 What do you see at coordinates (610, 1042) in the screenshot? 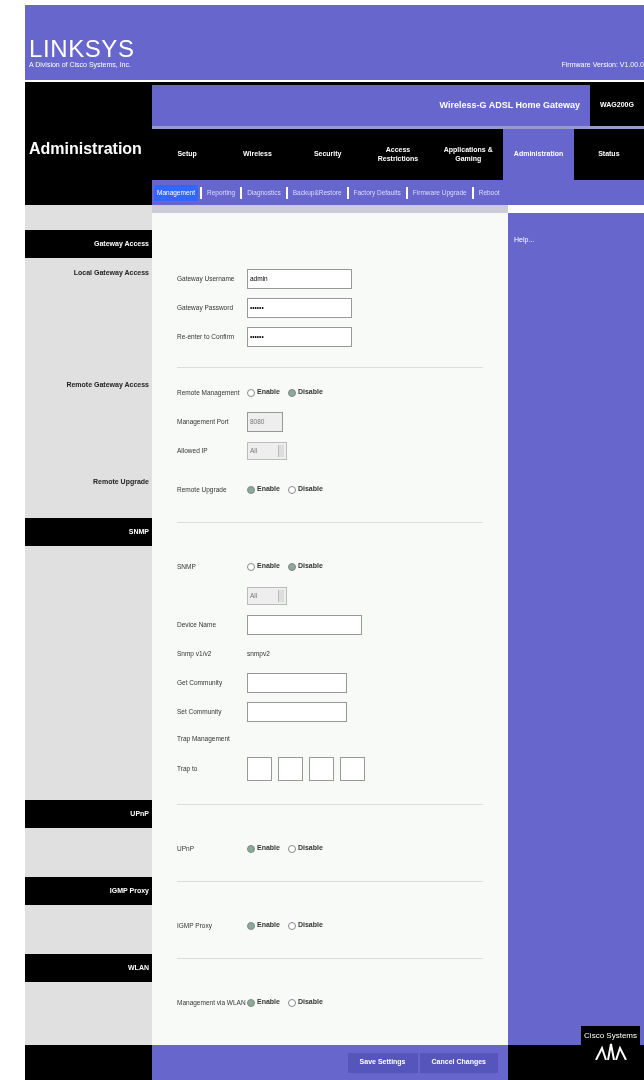
I see `cisco-logo: Cisco Systems` at bounding box center [610, 1042].